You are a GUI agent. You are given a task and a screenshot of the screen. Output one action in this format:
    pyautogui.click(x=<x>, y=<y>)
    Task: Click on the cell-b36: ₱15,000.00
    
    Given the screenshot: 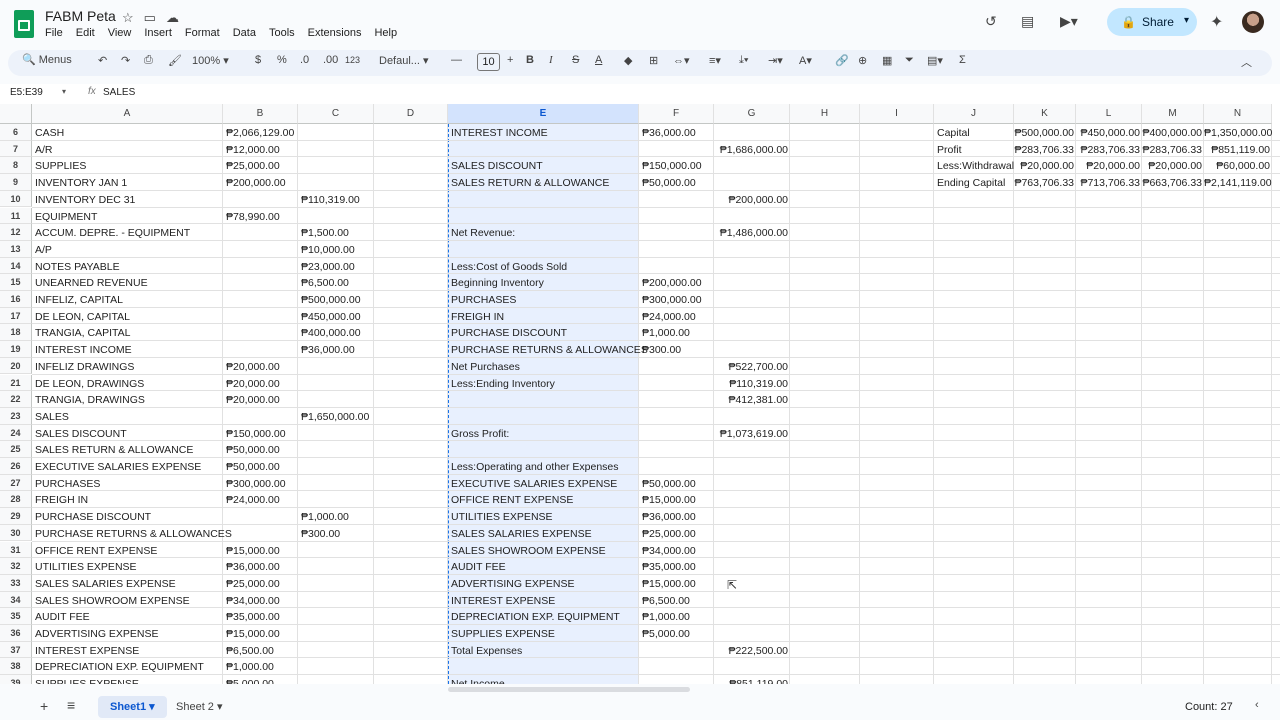 What is the action you would take?
    pyautogui.click(x=253, y=634)
    